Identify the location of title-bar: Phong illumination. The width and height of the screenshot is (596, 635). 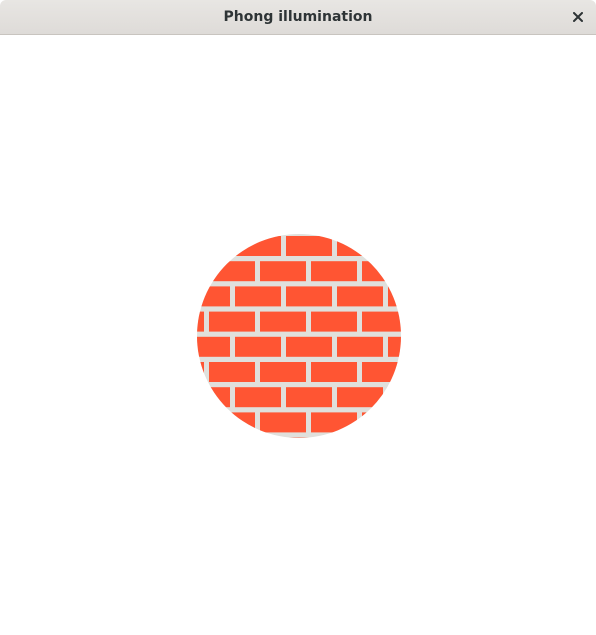
(298, 17).